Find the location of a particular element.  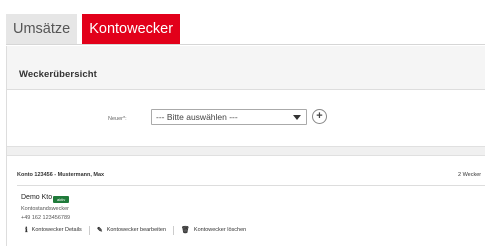

details-link-label: Kontowecker Details is located at coordinates (56, 230).